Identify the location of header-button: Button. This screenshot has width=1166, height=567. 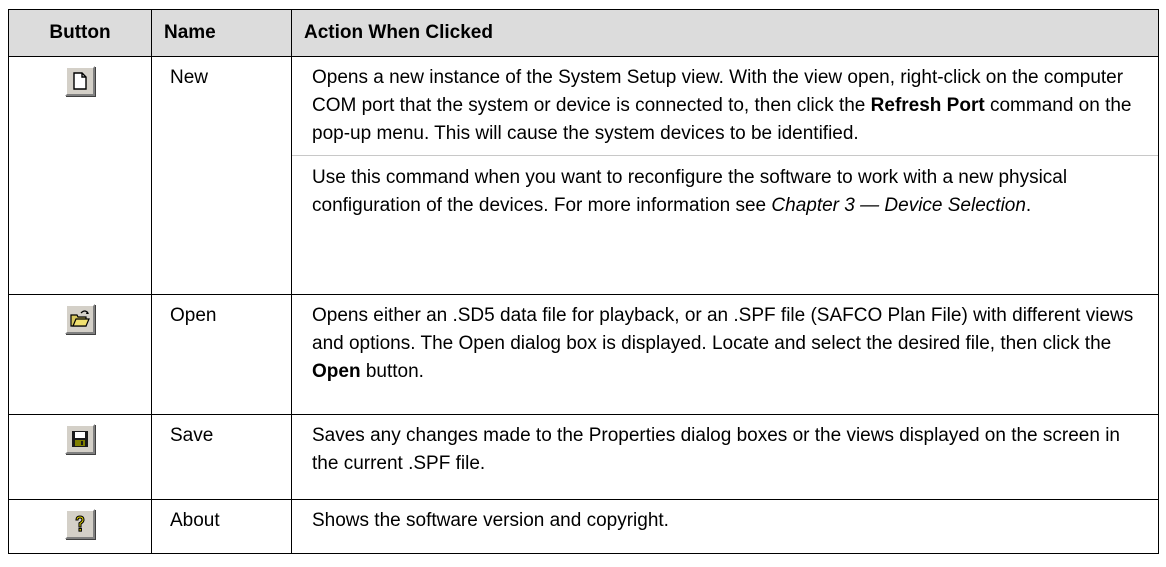
(80, 33).